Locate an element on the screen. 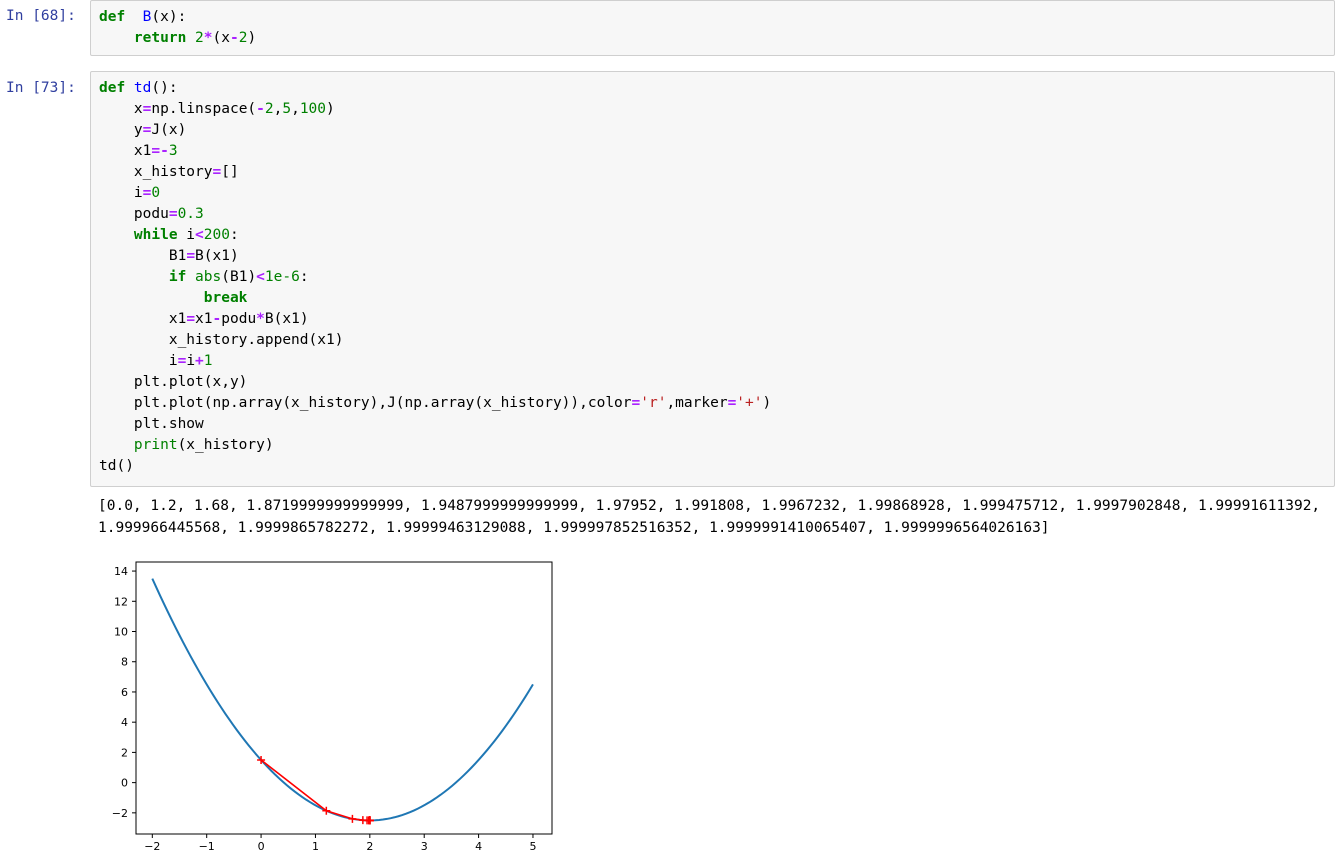 This screenshot has width=1335, height=854. code-token: =- is located at coordinates (160, 151).